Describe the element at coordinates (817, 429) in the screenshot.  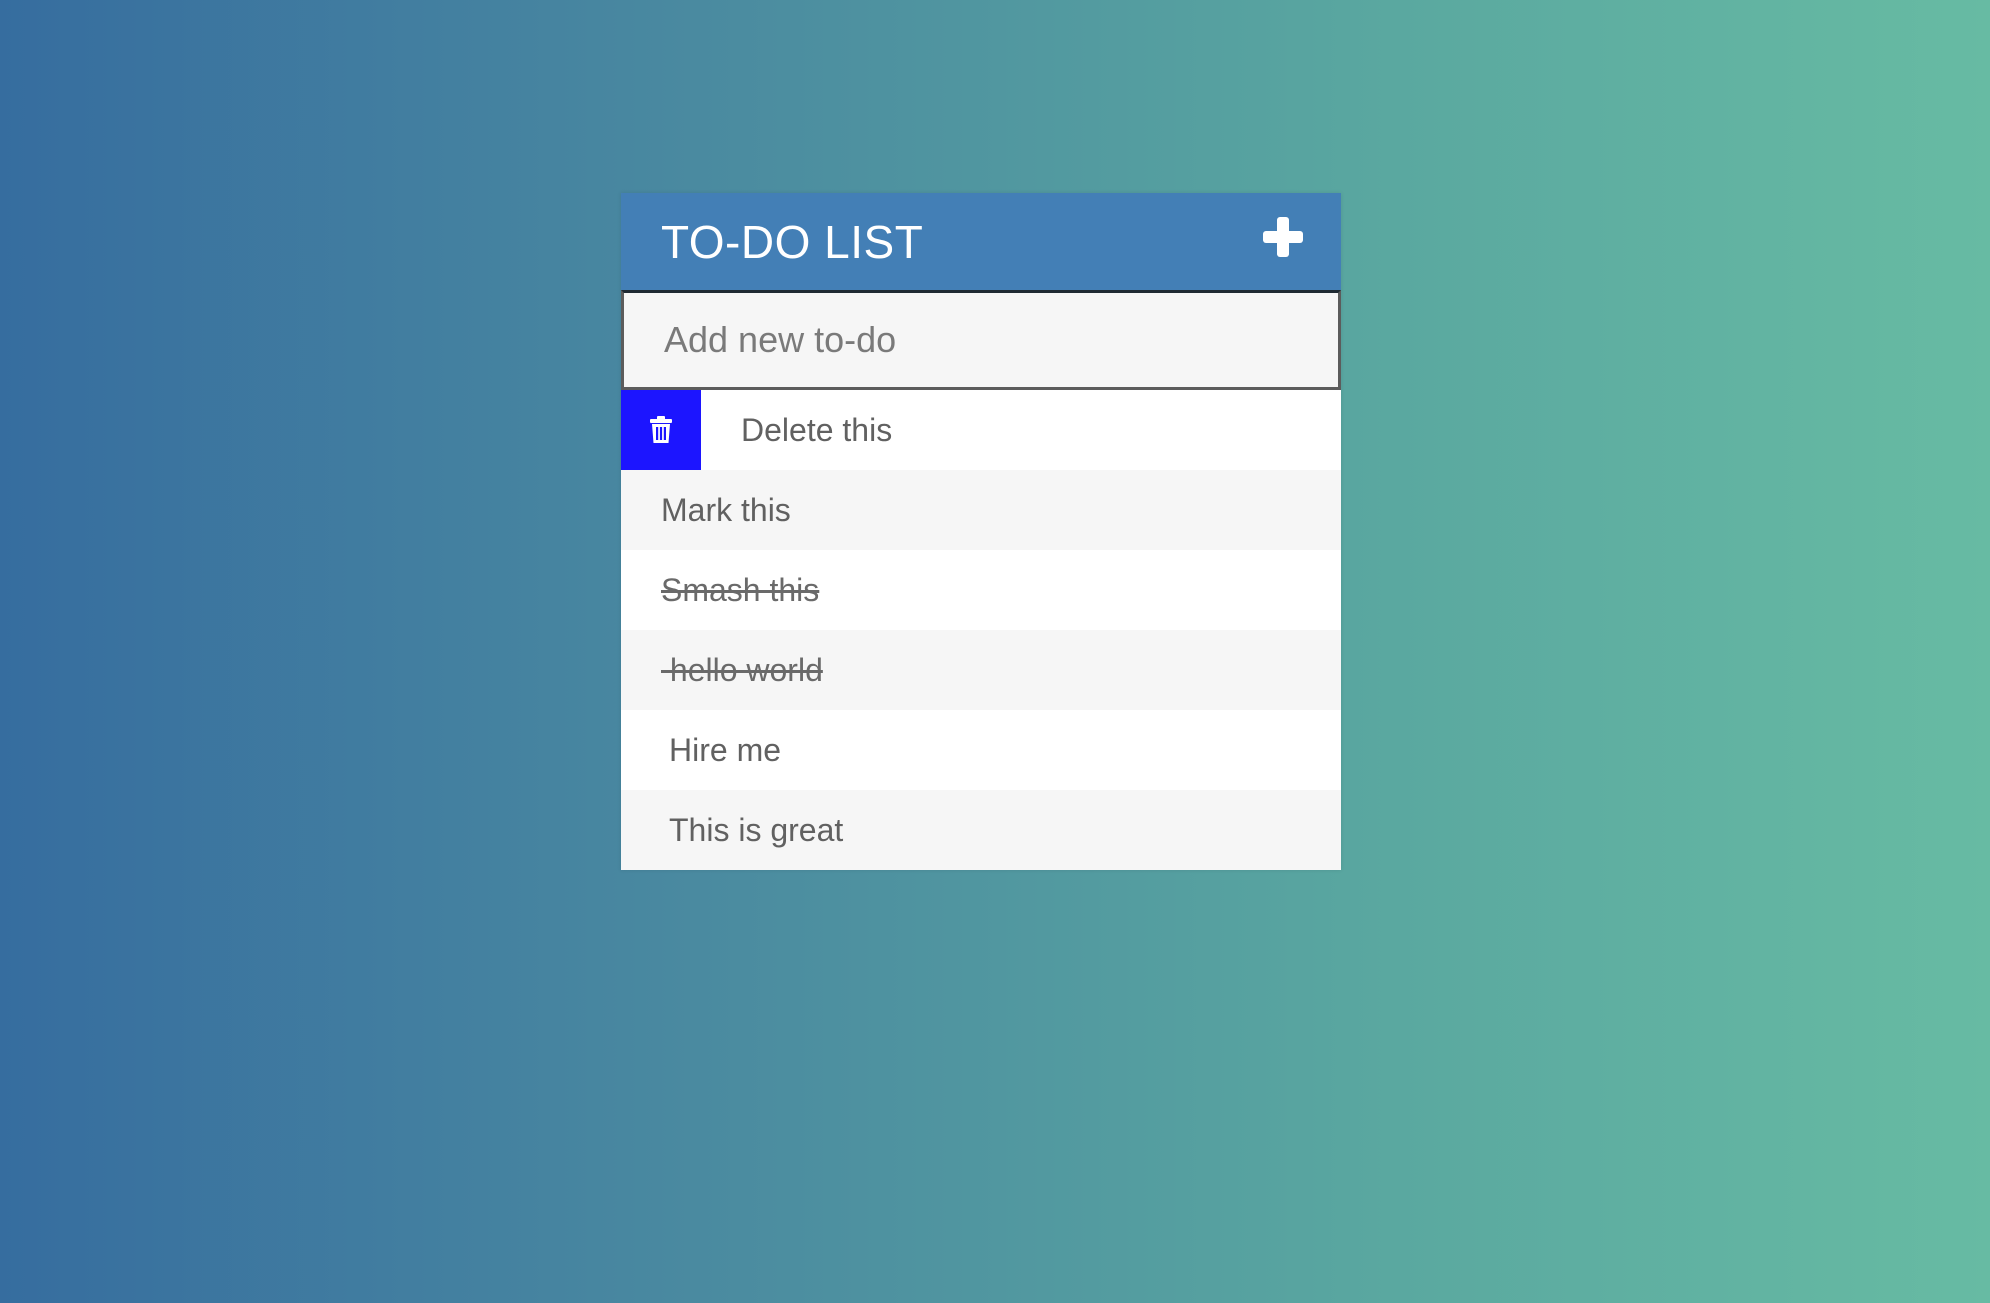
I see `todo-text: Delete this` at that location.